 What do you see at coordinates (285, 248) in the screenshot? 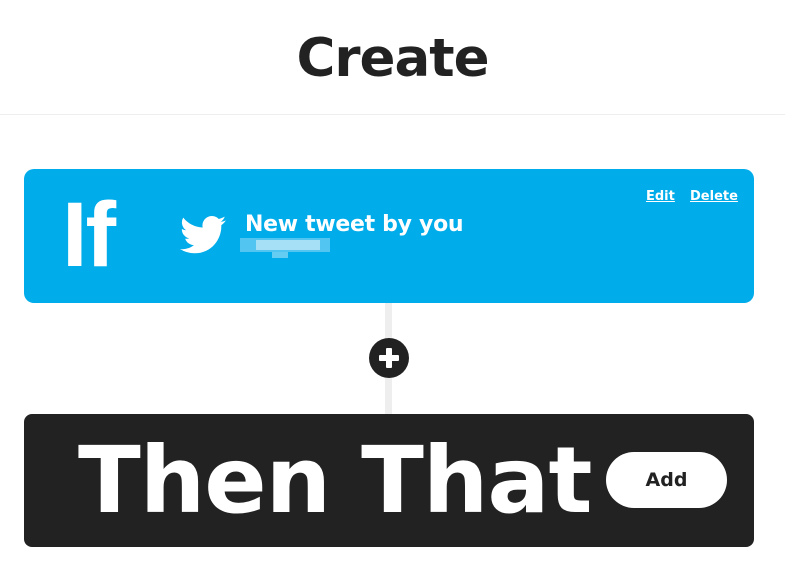
I see `redacted-username` at bounding box center [285, 248].